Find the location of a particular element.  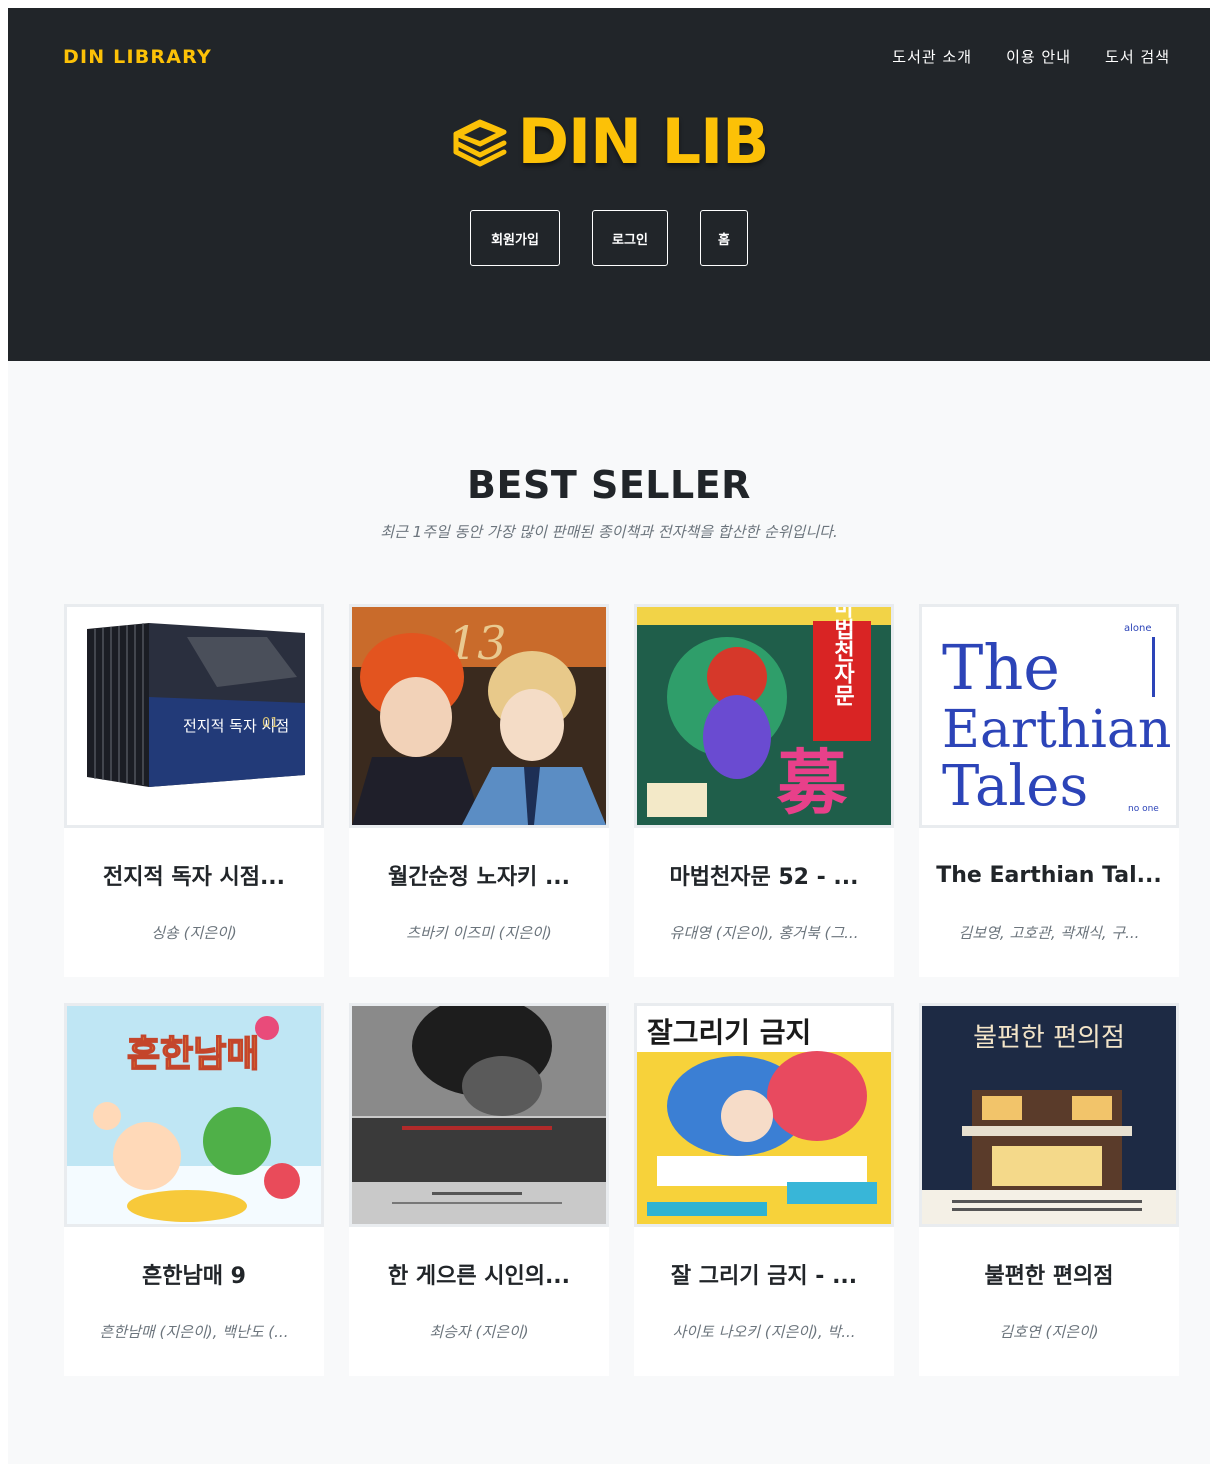

svg-text: Earthian is located at coordinates (1056, 730).